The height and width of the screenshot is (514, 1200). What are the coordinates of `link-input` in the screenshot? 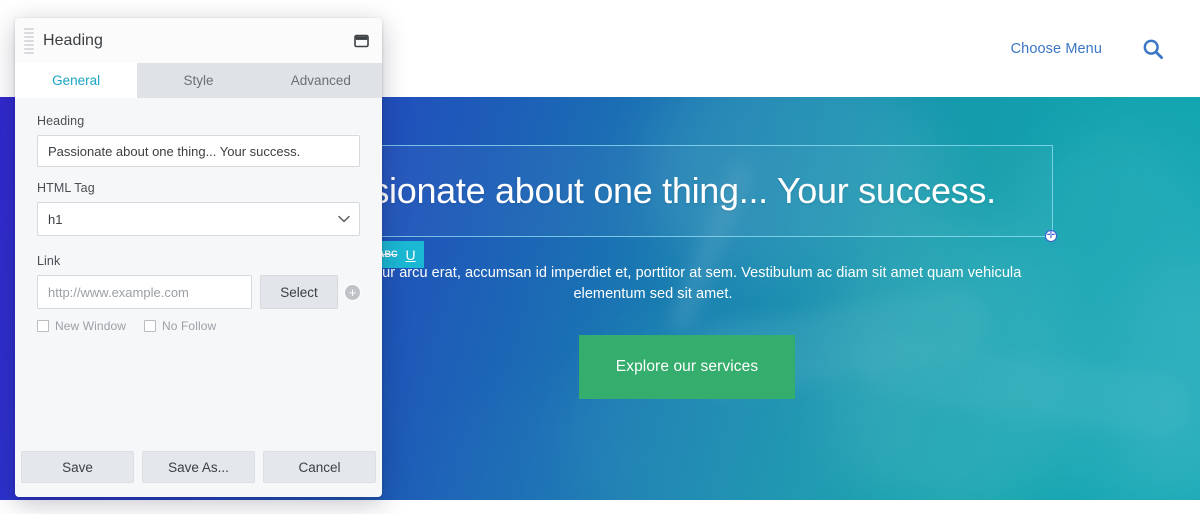 It's located at (144, 292).